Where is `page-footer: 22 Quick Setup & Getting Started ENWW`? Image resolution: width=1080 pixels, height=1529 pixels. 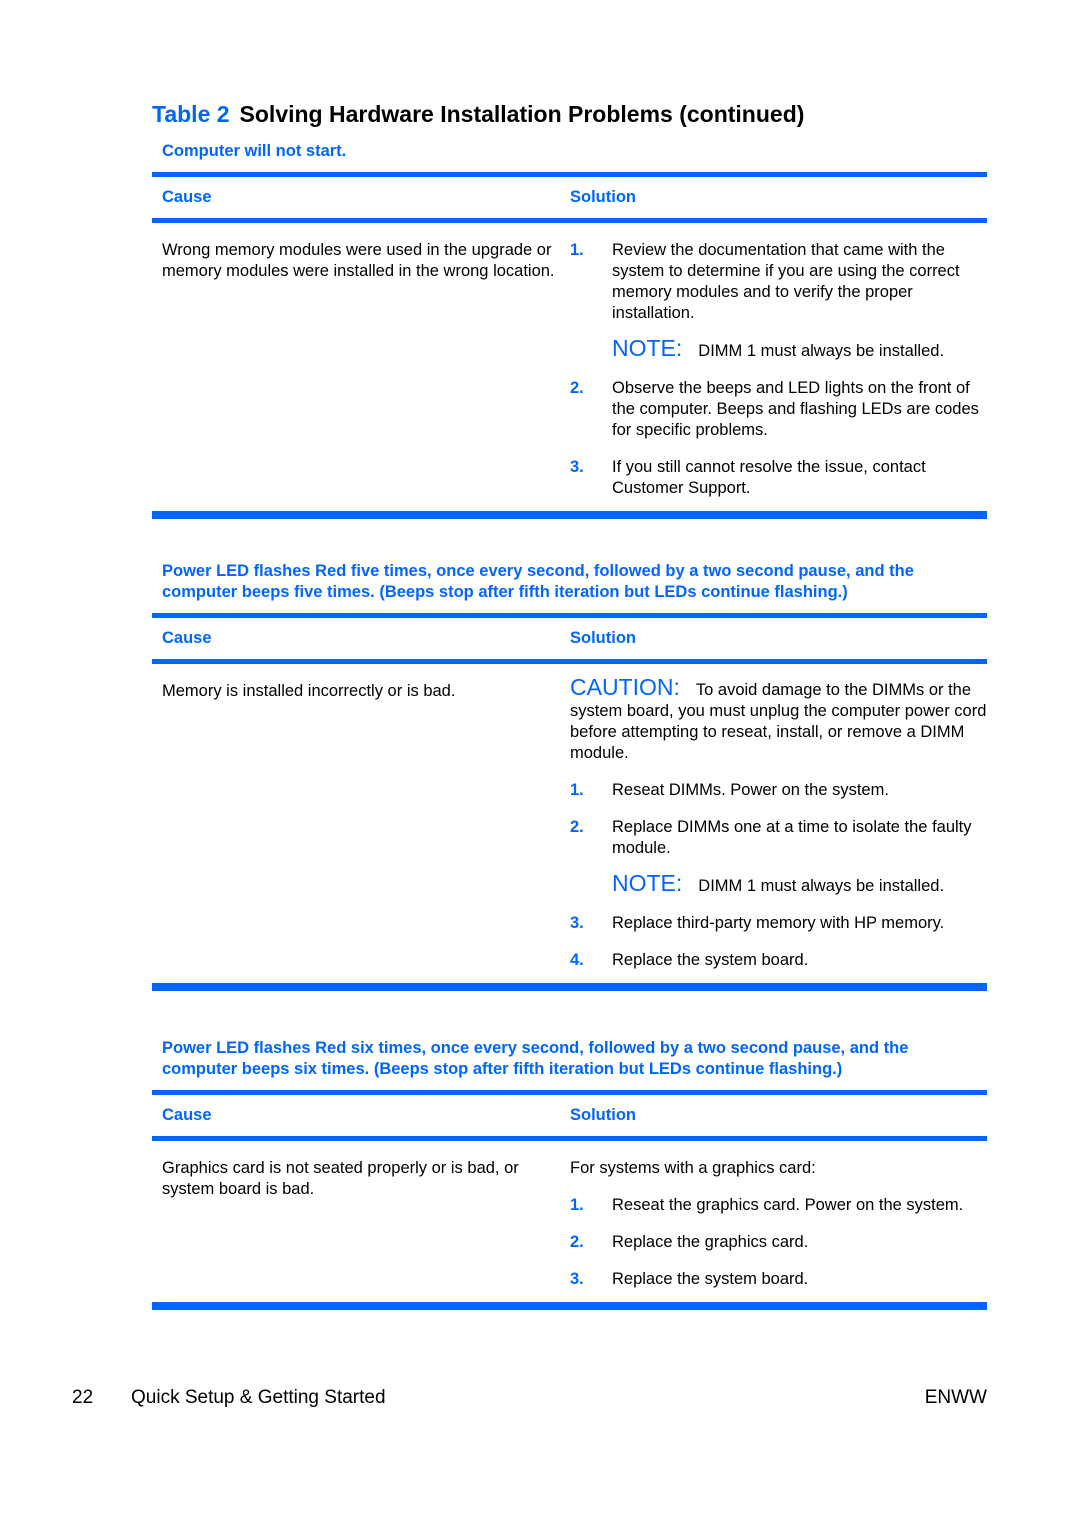
page-footer: 22 Quick Setup & Getting Started ENWW is located at coordinates (529, 1398).